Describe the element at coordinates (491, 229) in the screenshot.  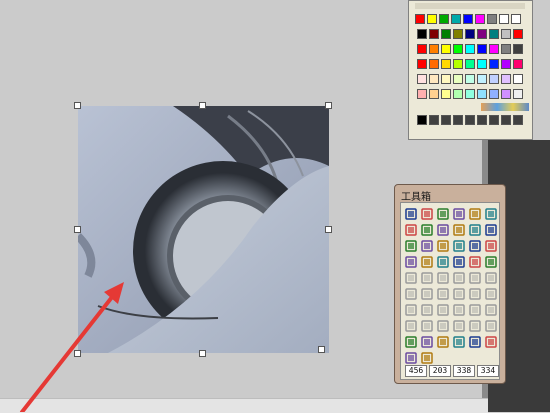
I see `rect-outline-icon` at that location.